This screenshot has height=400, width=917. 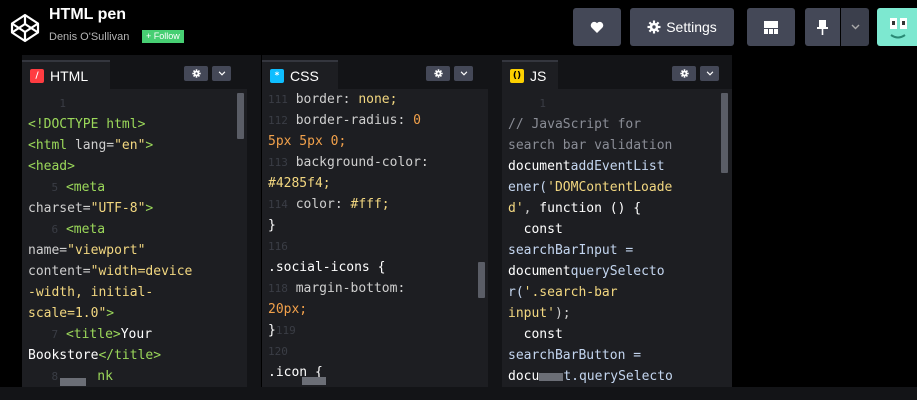 I want to click on code-line: content="width=device, so click(x=110, y=271).